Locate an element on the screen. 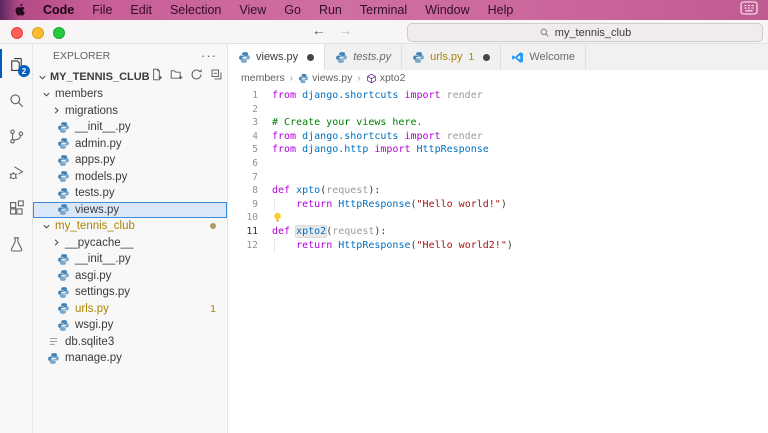 The height and width of the screenshot is (433, 768). sidebar-item-source-control is located at coordinates (16, 136).